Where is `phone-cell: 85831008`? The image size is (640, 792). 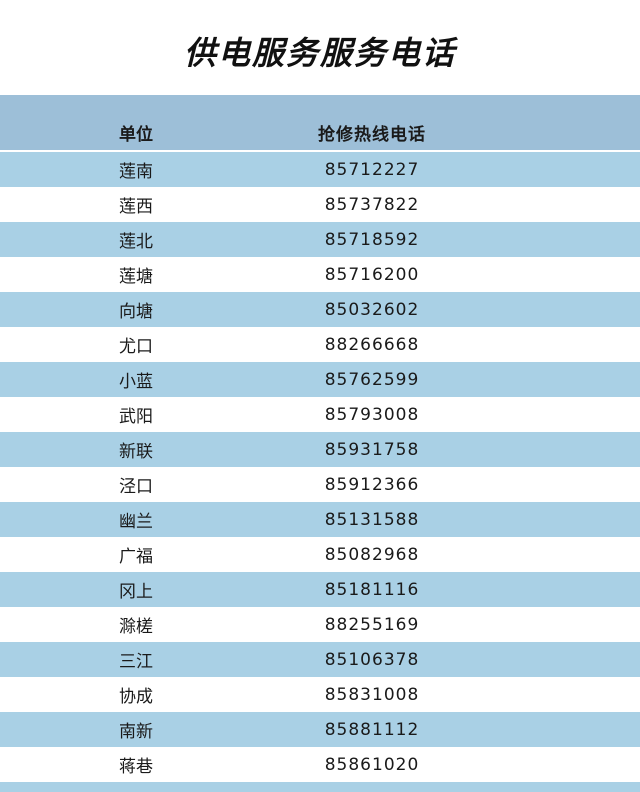 phone-cell: 85831008 is located at coordinates (372, 694).